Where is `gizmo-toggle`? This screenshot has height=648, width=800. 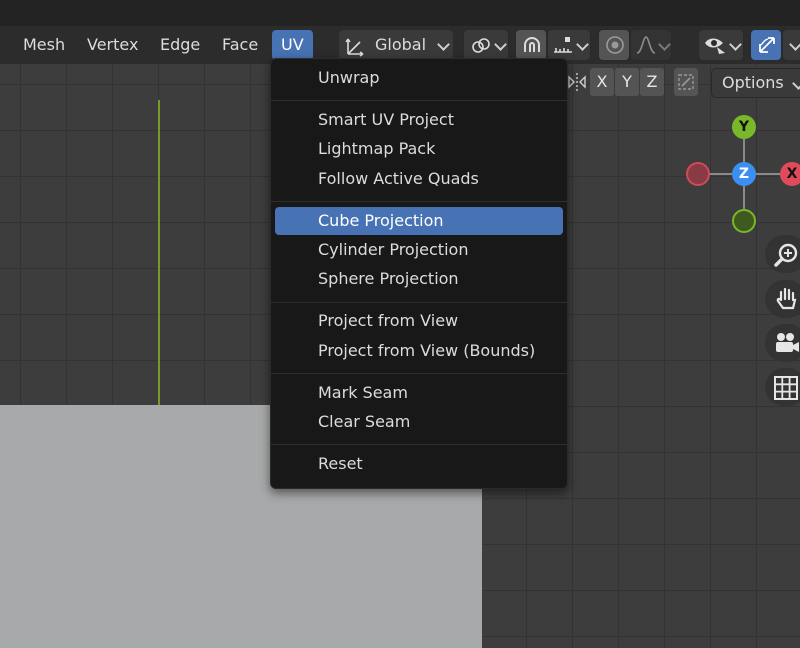 gizmo-toggle is located at coordinates (766, 45).